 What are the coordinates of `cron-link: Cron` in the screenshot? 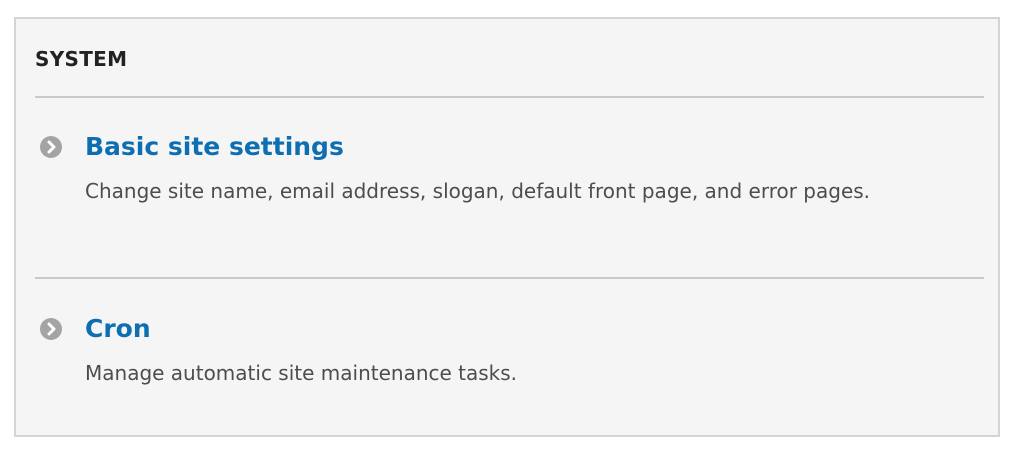 It's located at (118, 329).